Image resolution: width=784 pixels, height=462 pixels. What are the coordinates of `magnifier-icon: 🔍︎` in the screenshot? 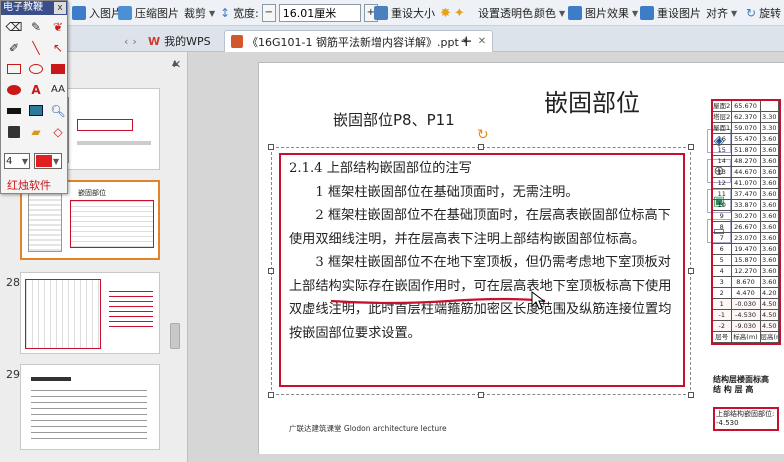 It's located at (58, 110).